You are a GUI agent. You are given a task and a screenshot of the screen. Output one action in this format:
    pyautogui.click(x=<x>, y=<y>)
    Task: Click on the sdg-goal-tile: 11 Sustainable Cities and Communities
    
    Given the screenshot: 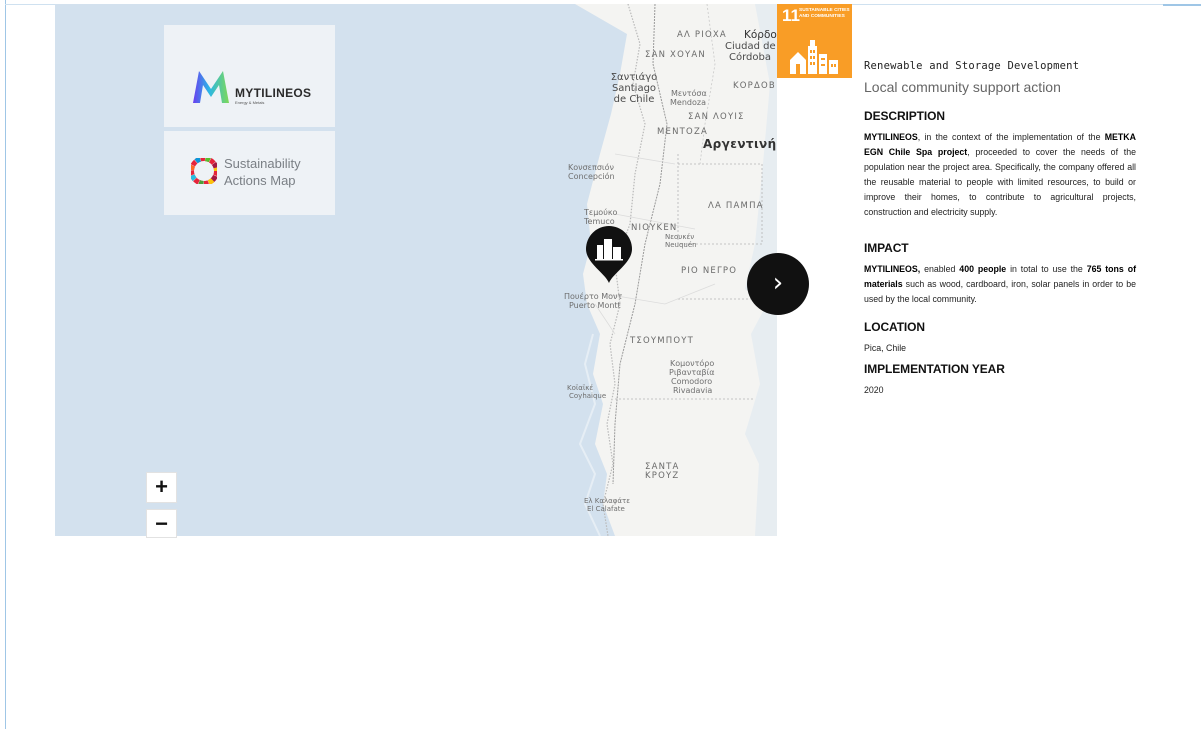 What is the action you would take?
    pyautogui.click(x=814, y=41)
    